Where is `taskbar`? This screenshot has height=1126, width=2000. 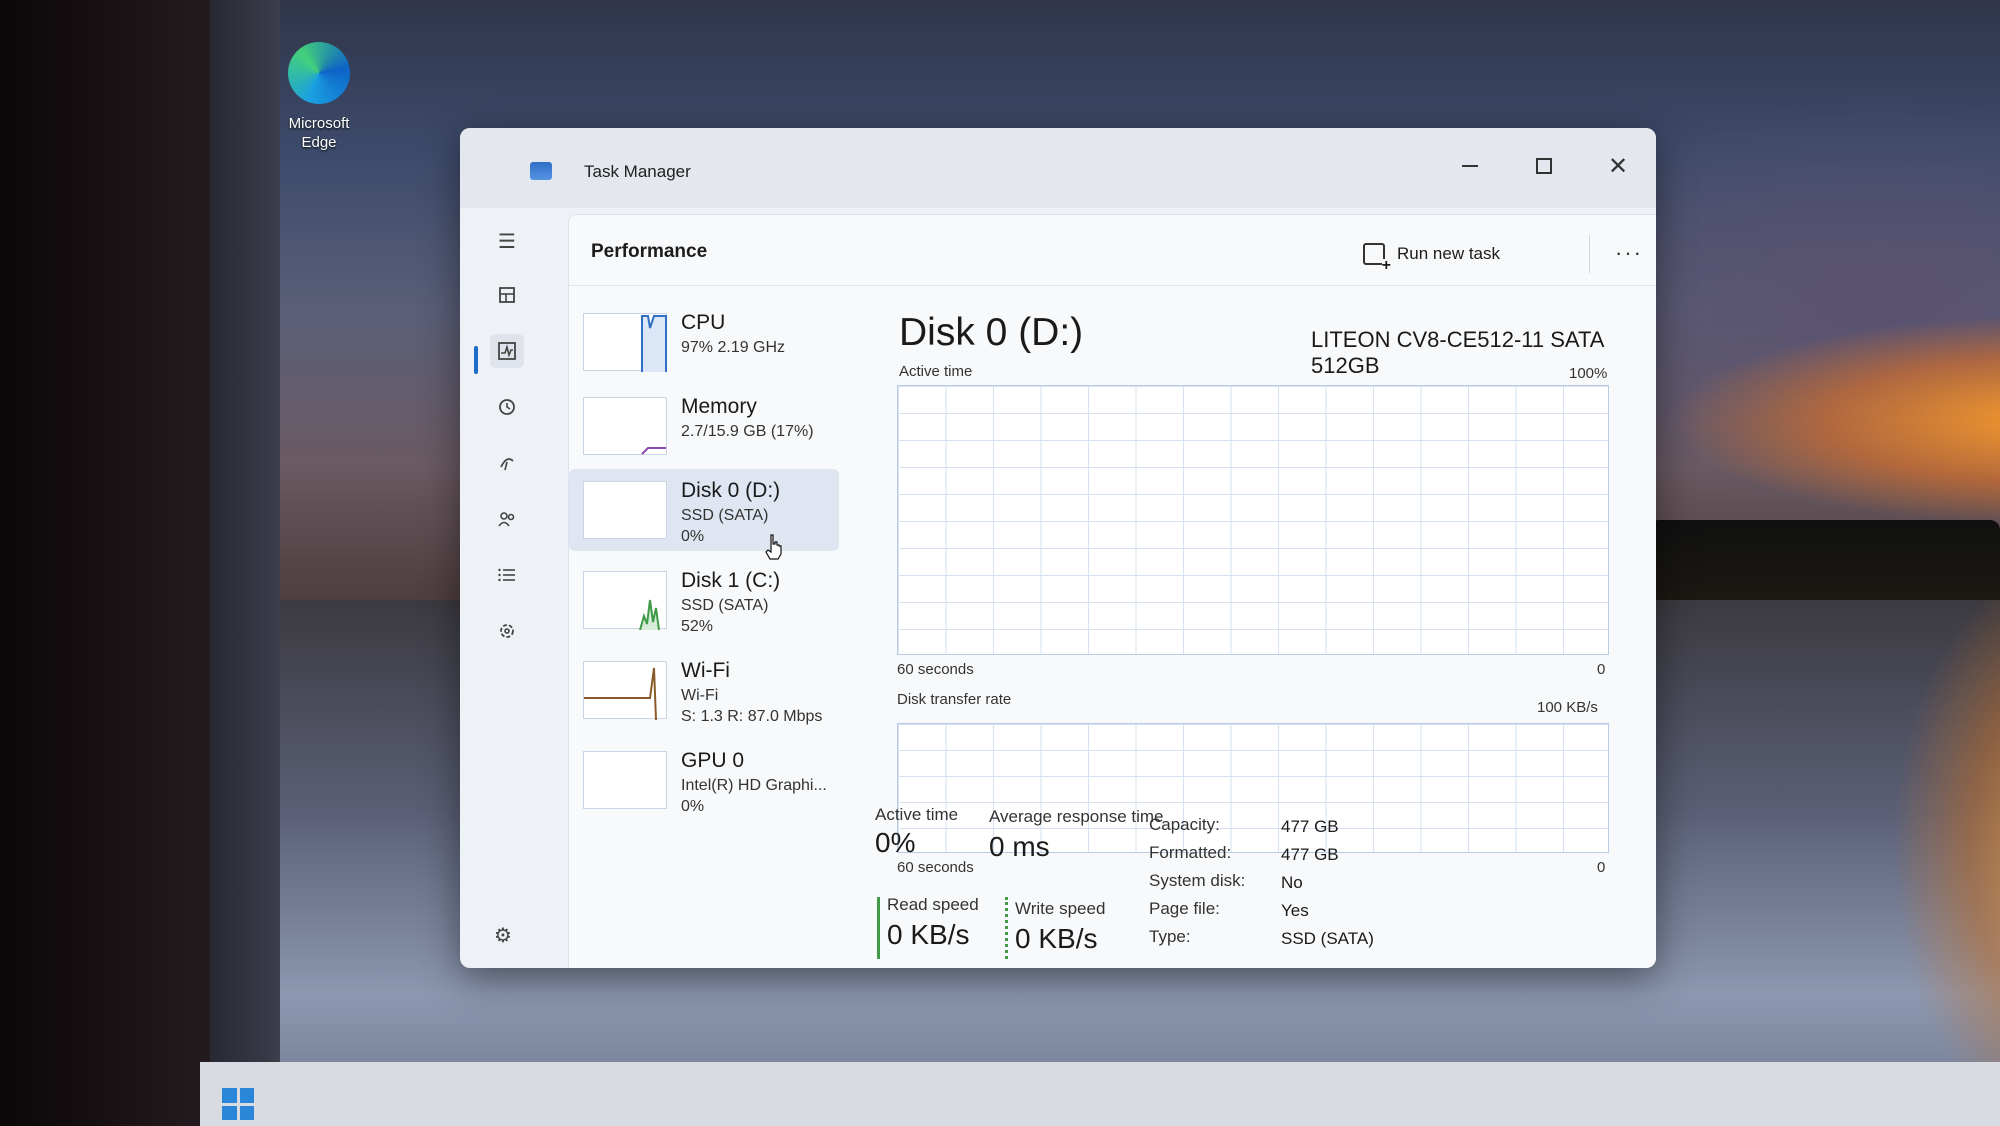 taskbar is located at coordinates (1100, 1094).